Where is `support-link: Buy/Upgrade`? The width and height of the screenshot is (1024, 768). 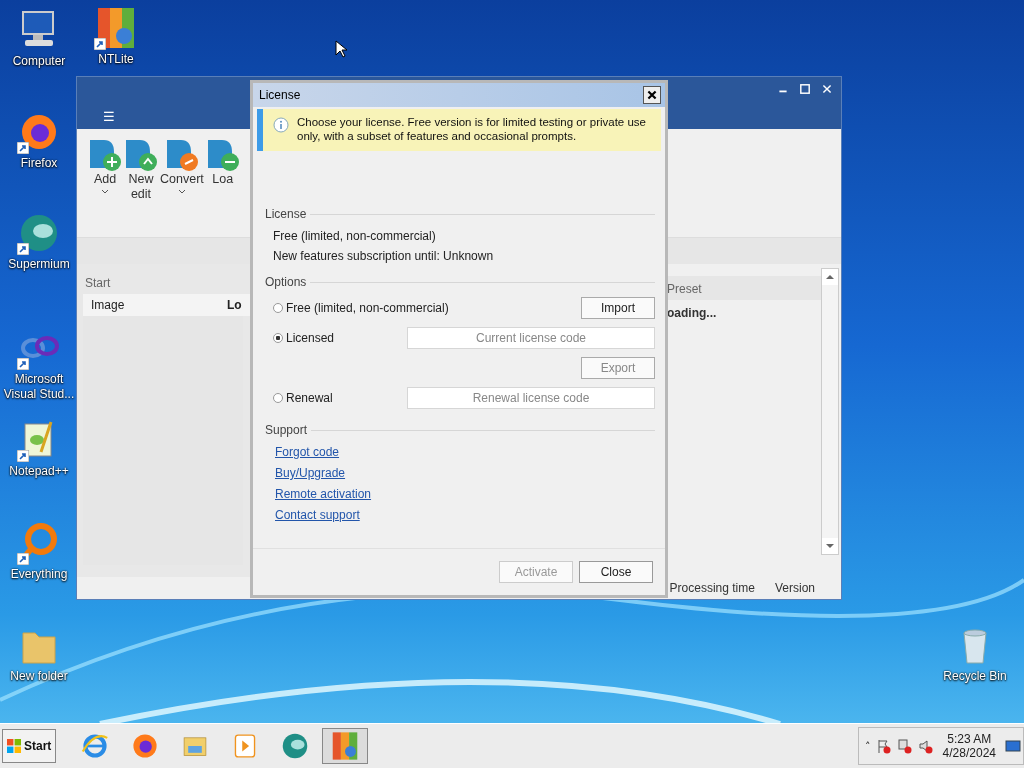 support-link: Buy/Upgrade is located at coordinates (310, 473).